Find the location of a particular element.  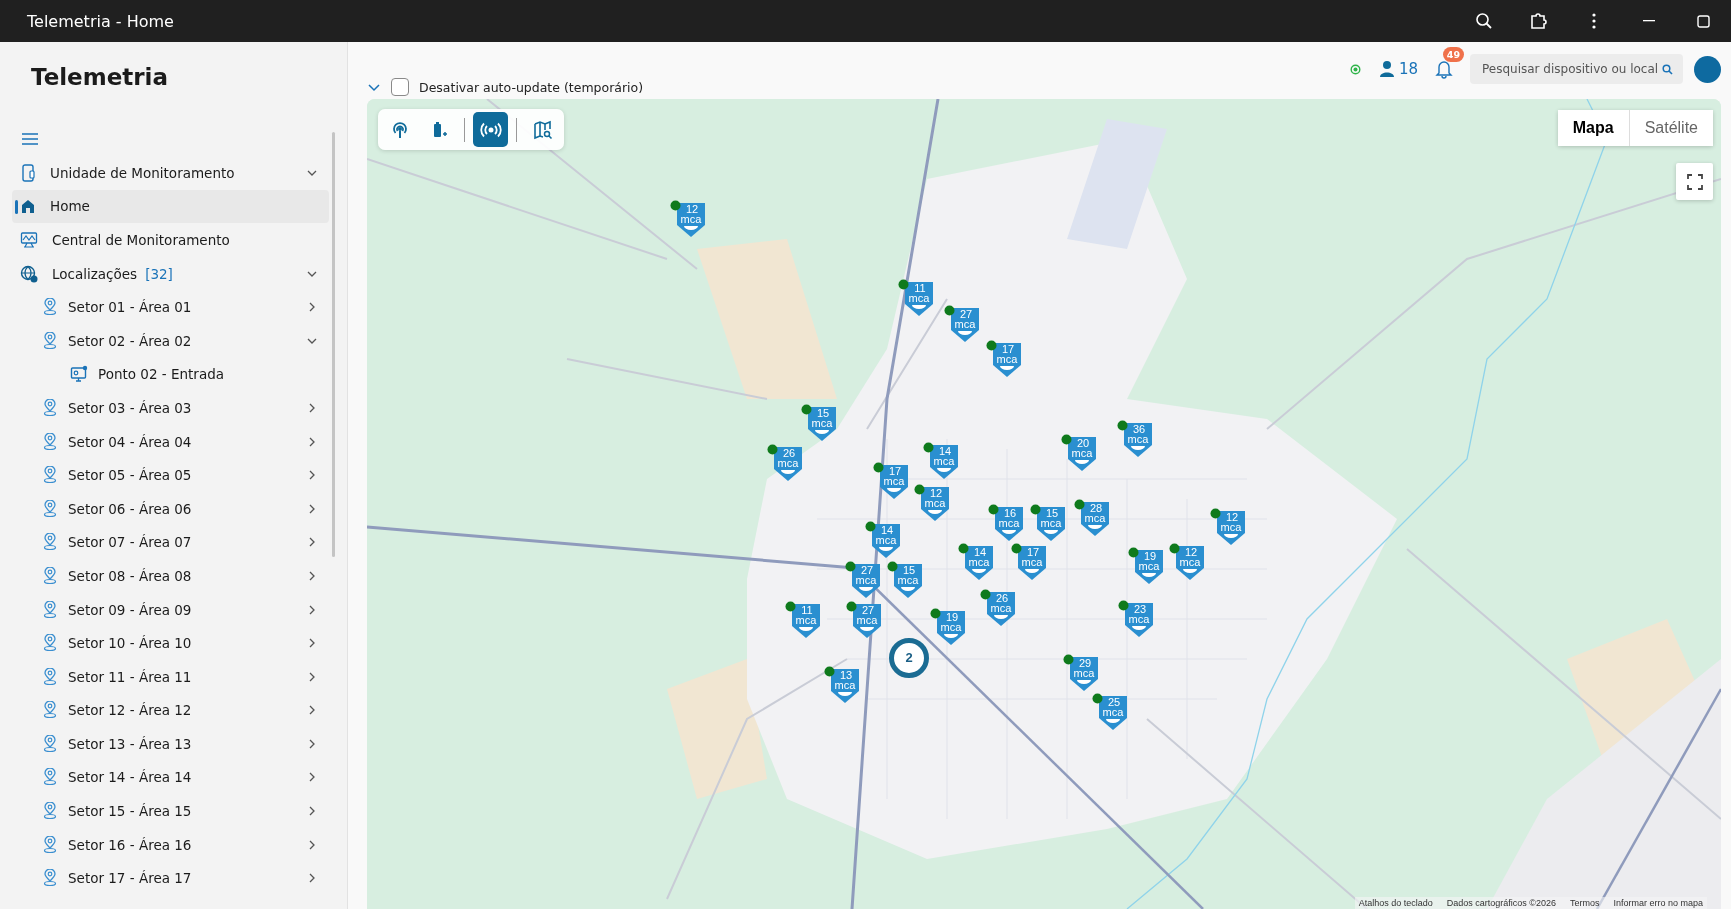

location-label: Setor 02 - Área 02 is located at coordinates (130, 340).